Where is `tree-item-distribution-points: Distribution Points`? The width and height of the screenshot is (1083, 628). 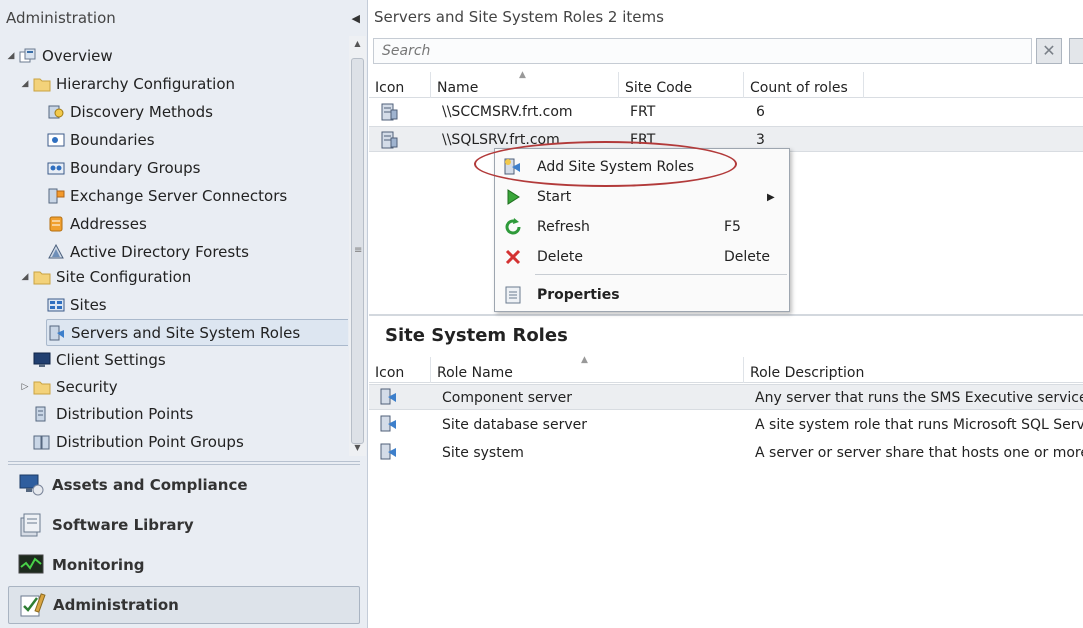
tree-item-distribution-points: Distribution Points is located at coordinates (112, 414).